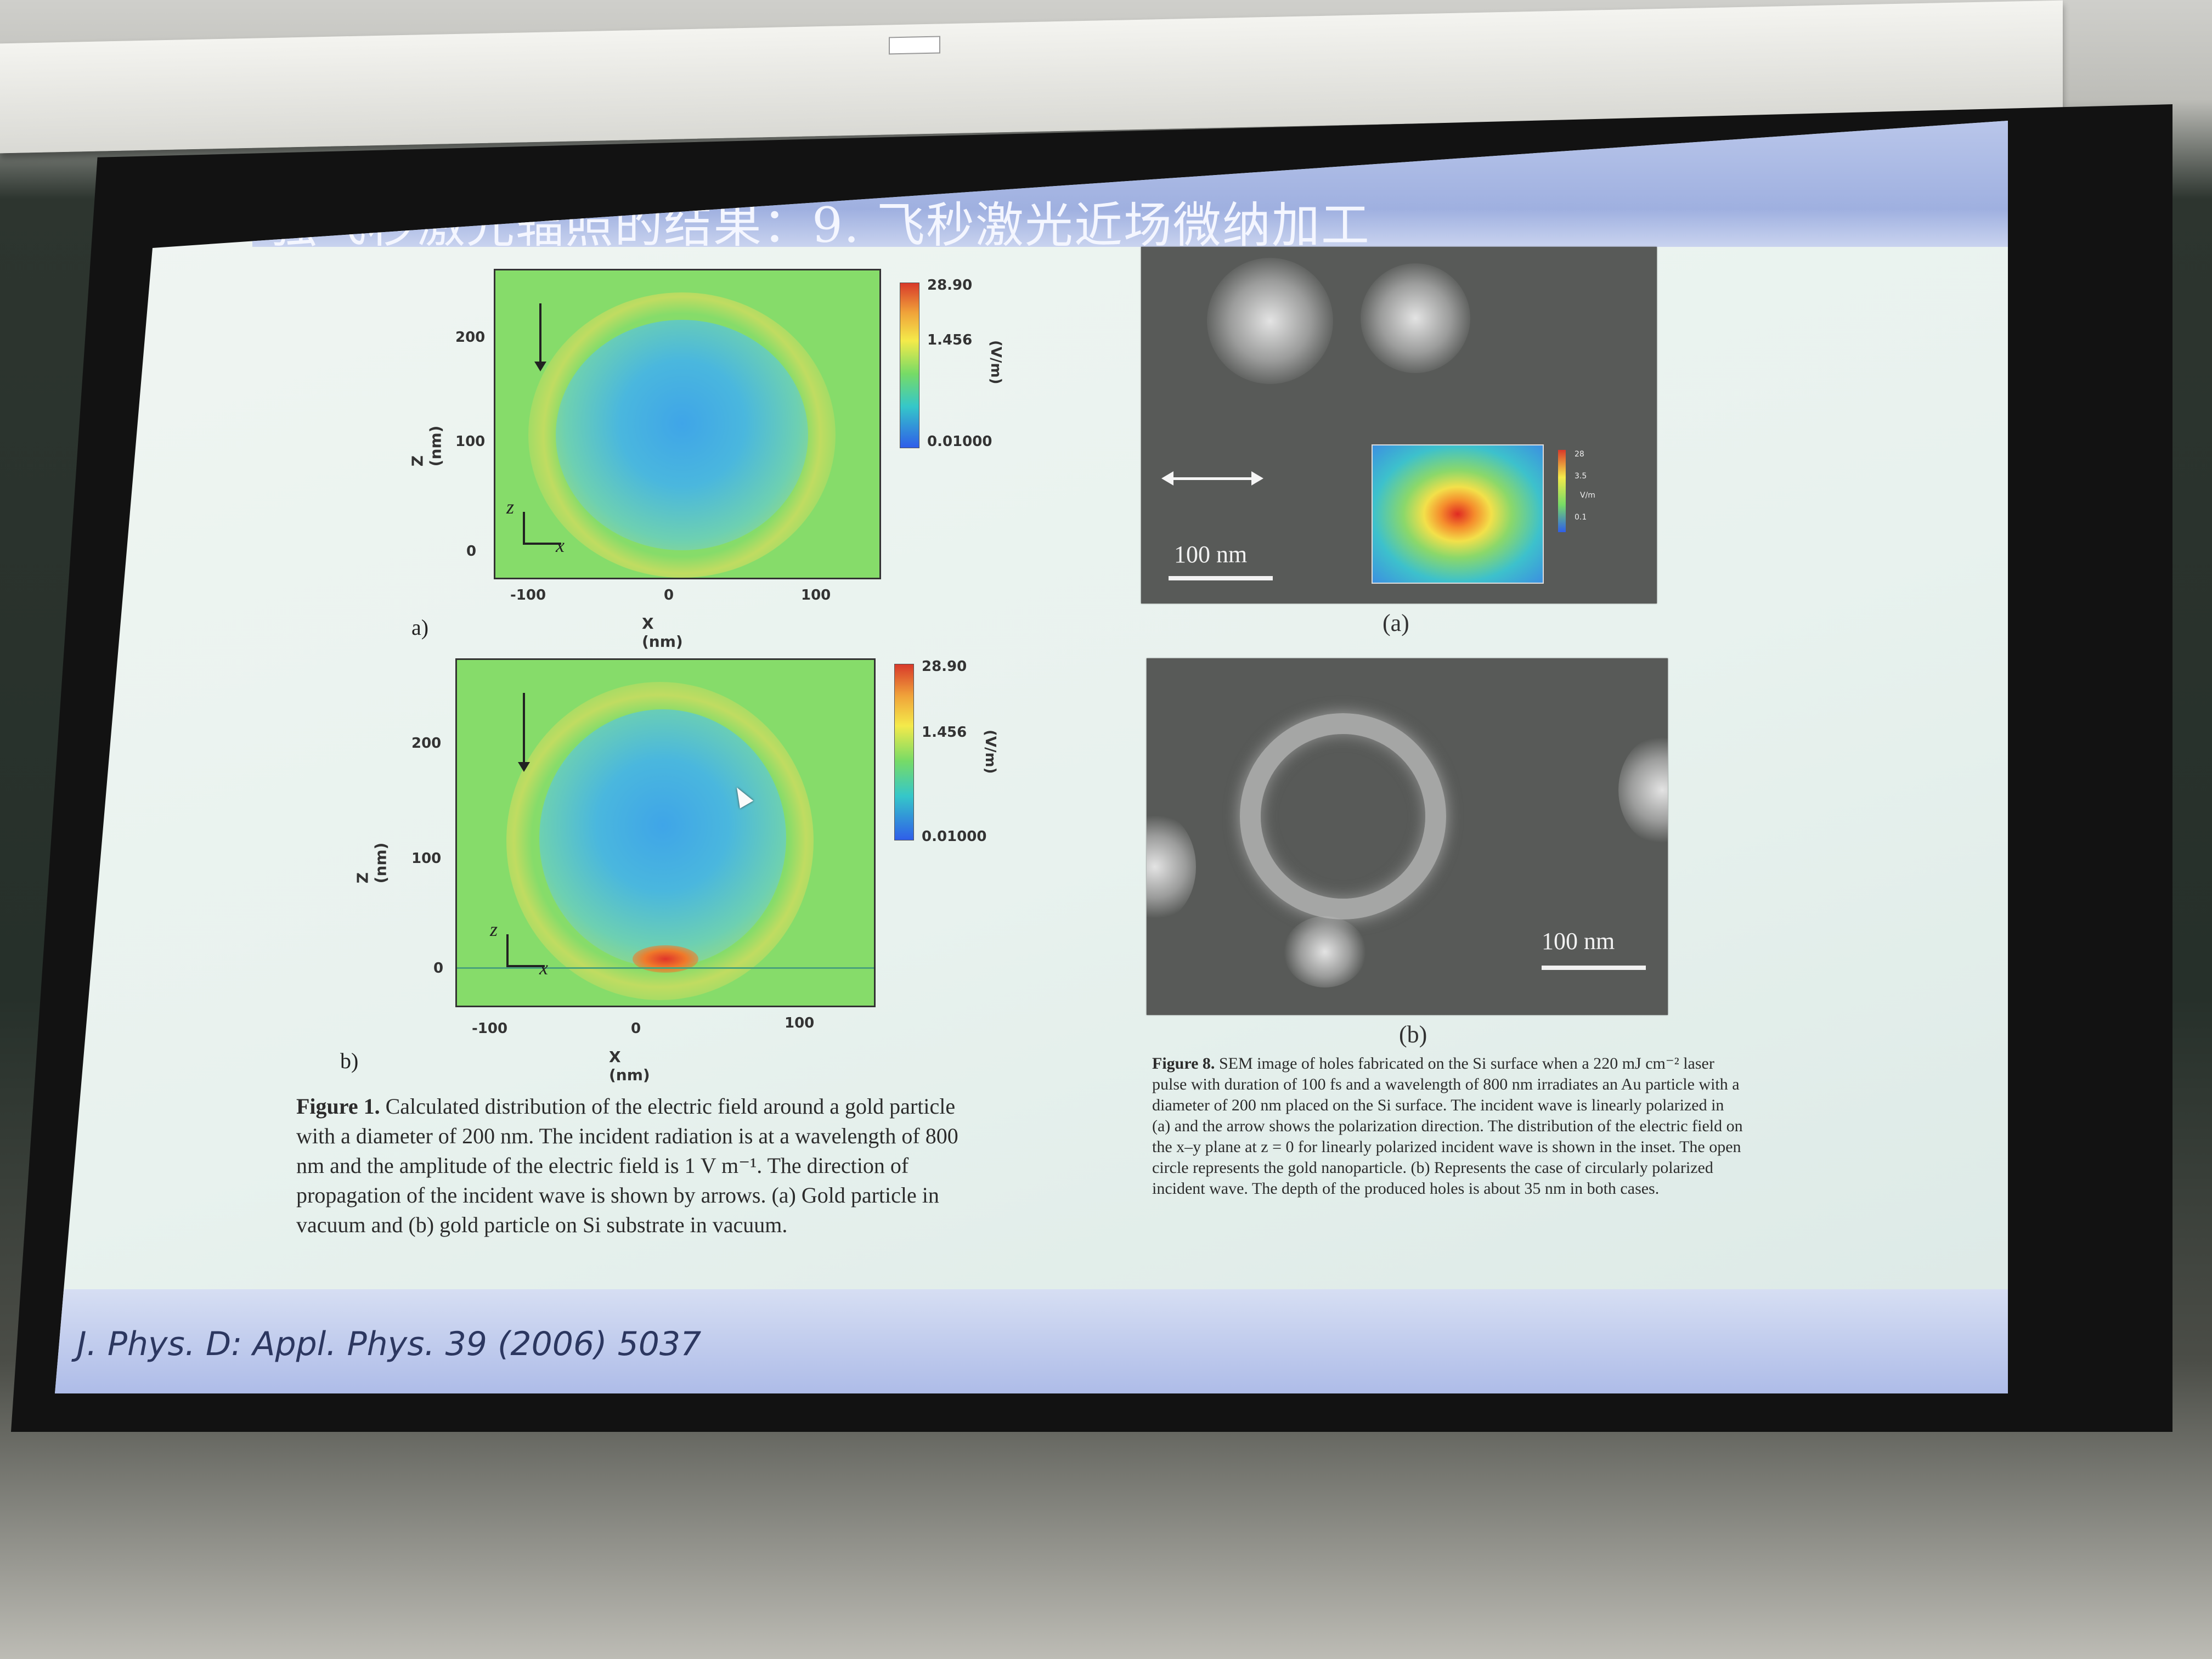  What do you see at coordinates (1399, 425) in the screenshot?
I see `sem-image-a: 28 3.5 V/m 0.1 100 nm` at bounding box center [1399, 425].